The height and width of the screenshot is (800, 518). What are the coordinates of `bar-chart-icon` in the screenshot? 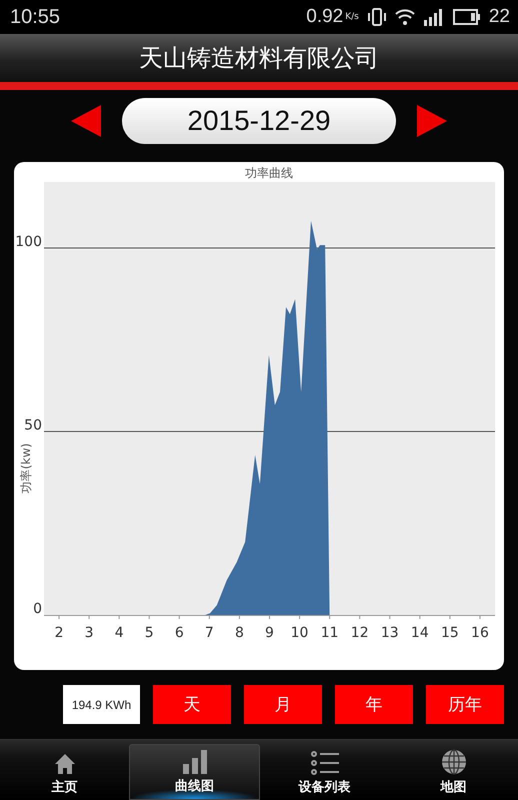 It's located at (195, 762).